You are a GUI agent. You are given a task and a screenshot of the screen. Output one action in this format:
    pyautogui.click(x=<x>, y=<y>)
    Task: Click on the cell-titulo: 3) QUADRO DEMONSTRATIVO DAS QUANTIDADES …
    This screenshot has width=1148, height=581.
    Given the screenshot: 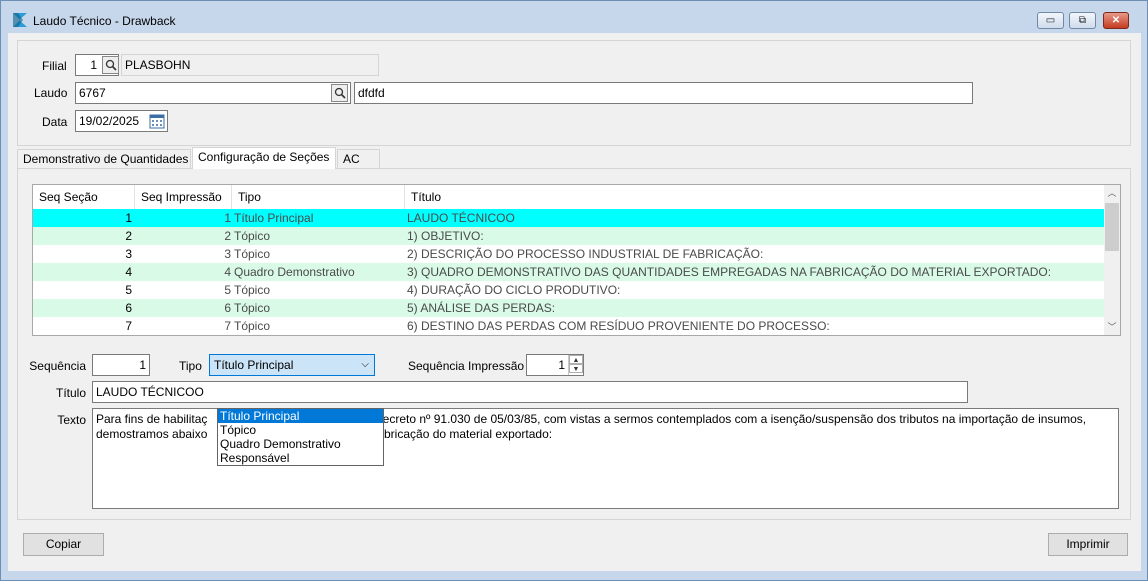 What is the action you would take?
    pyautogui.click(x=729, y=272)
    